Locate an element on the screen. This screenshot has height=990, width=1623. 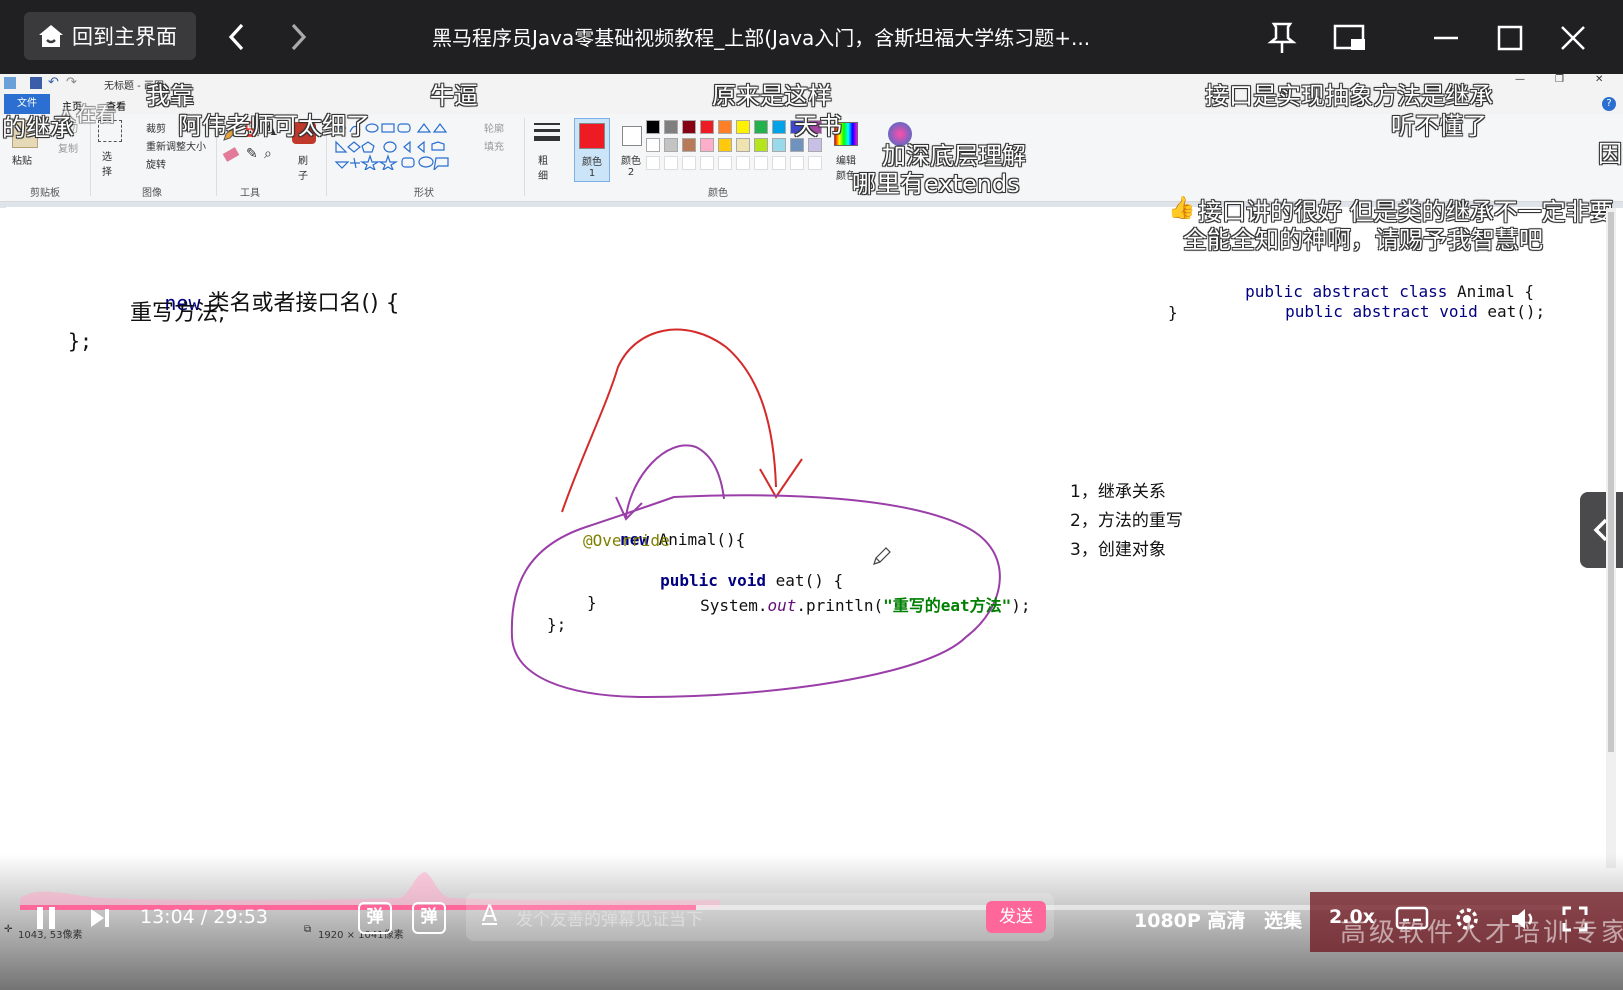
danmaku-toggle-label: 弹 is located at coordinates (375, 917).